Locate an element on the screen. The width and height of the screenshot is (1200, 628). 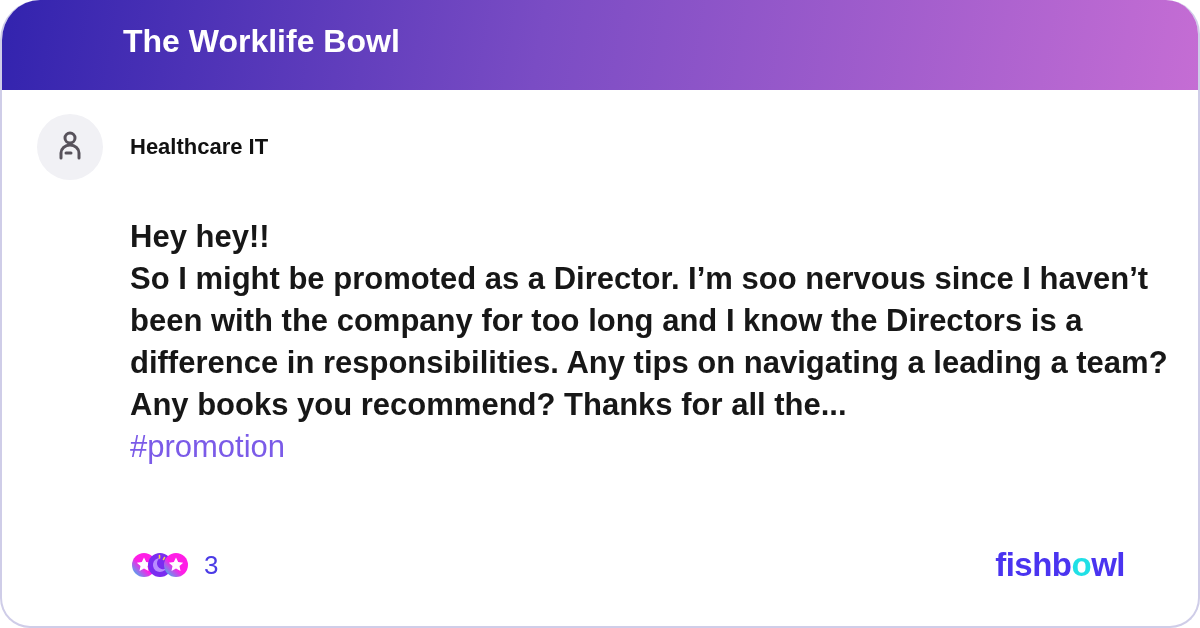
author-name: Healthcare IT is located at coordinates (199, 147).